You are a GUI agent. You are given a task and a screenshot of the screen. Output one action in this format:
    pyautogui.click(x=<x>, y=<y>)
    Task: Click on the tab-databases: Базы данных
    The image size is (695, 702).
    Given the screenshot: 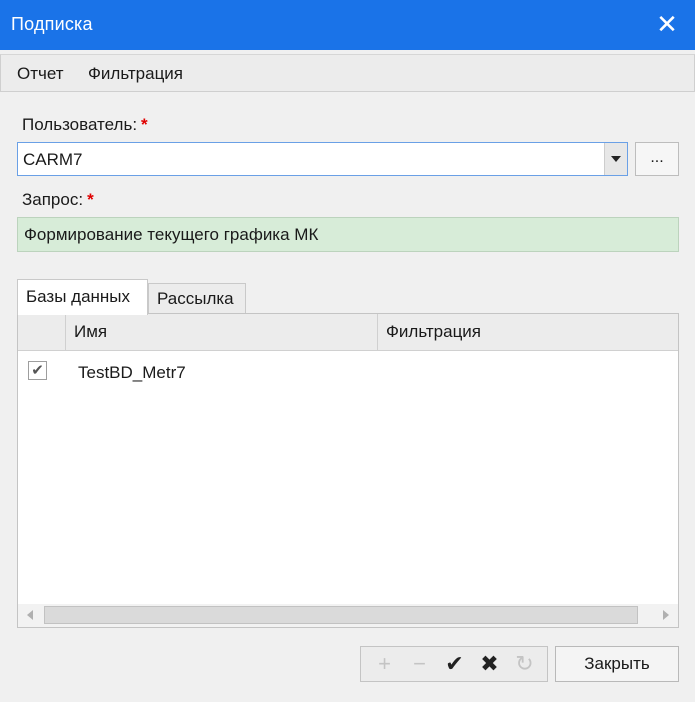 What is the action you would take?
    pyautogui.click(x=82, y=297)
    